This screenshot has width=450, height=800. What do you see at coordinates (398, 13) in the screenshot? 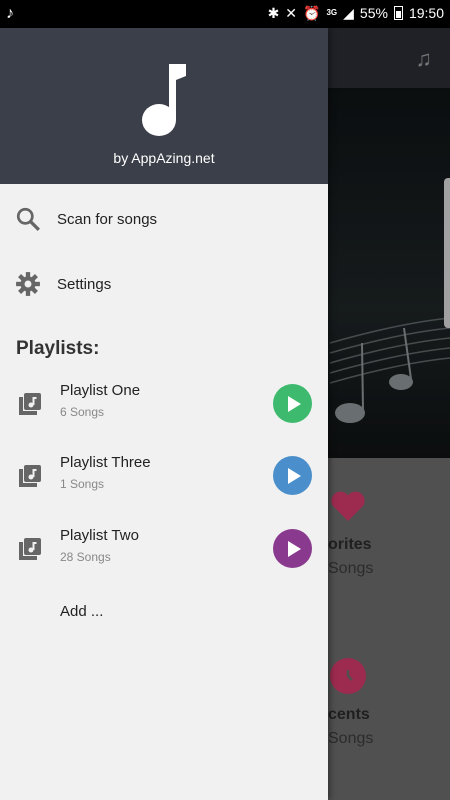
I see `battery-icon` at bounding box center [398, 13].